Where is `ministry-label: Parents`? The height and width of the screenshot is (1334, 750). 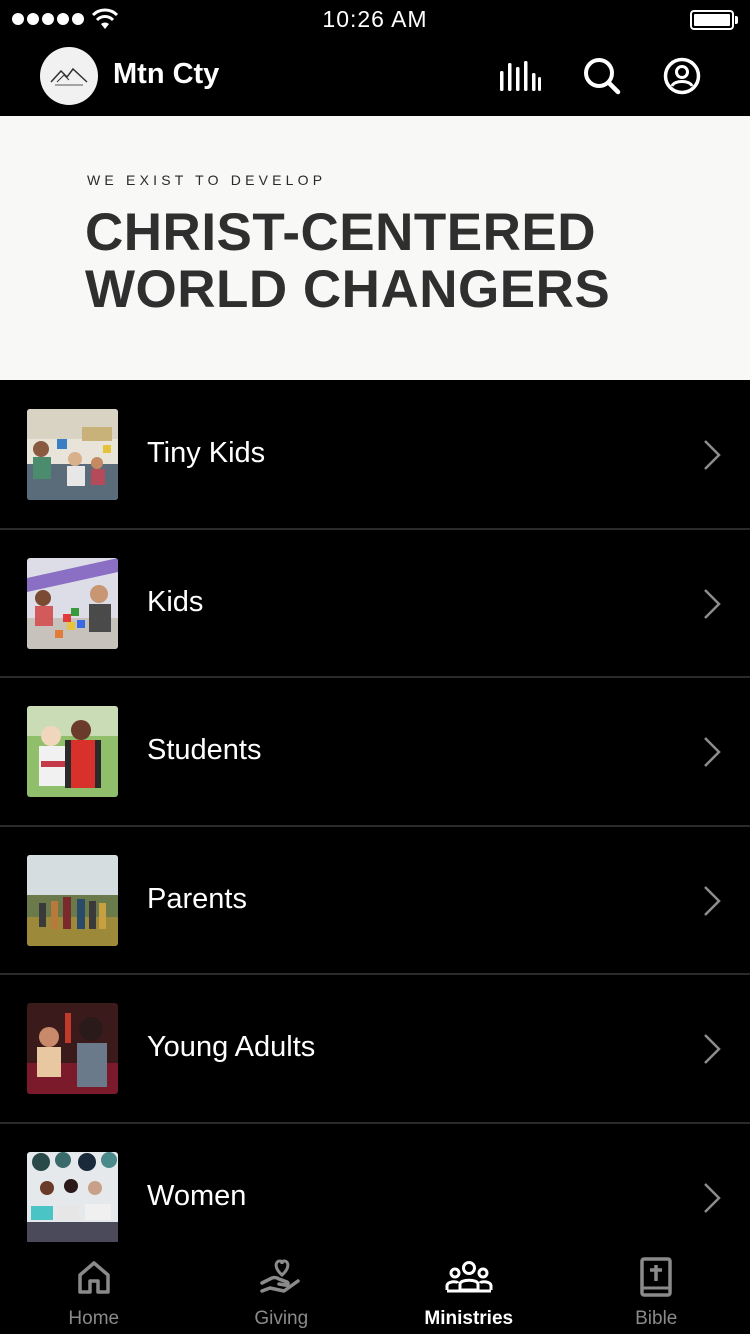
ministry-label: Parents is located at coordinates (197, 898).